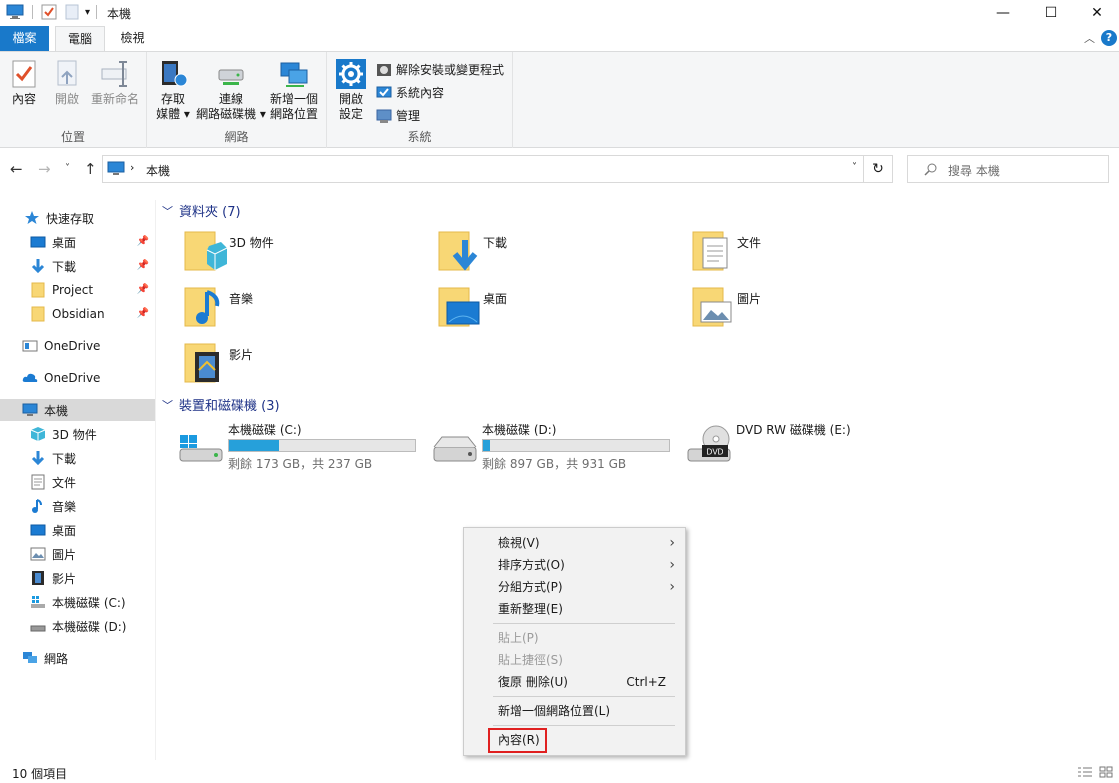 The image size is (1119, 783). I want to click on menu-item-refresh: 重新整理(E), so click(574, 609).